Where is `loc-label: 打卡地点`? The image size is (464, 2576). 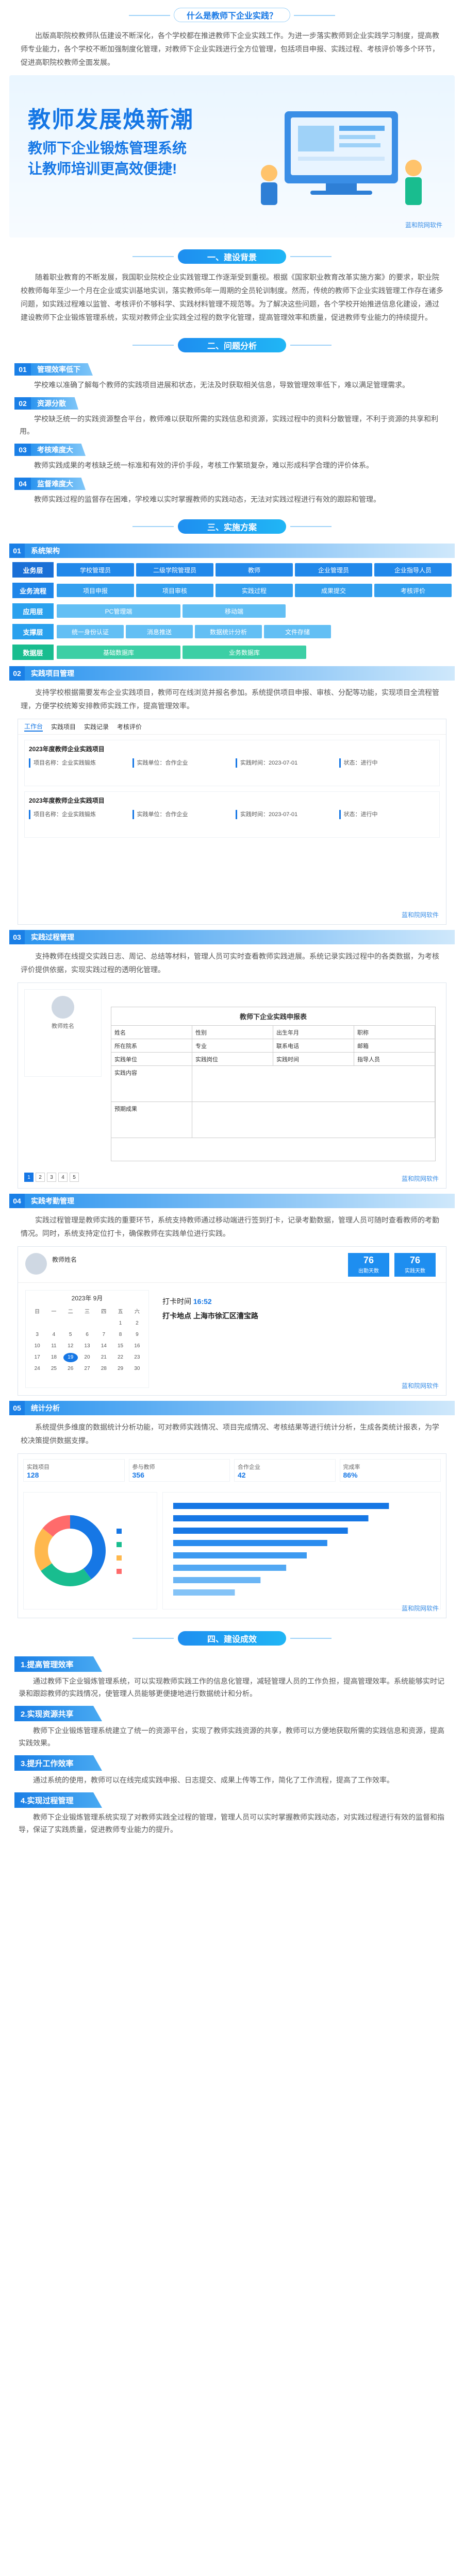 loc-label: 打卡地点 is located at coordinates (176, 1316).